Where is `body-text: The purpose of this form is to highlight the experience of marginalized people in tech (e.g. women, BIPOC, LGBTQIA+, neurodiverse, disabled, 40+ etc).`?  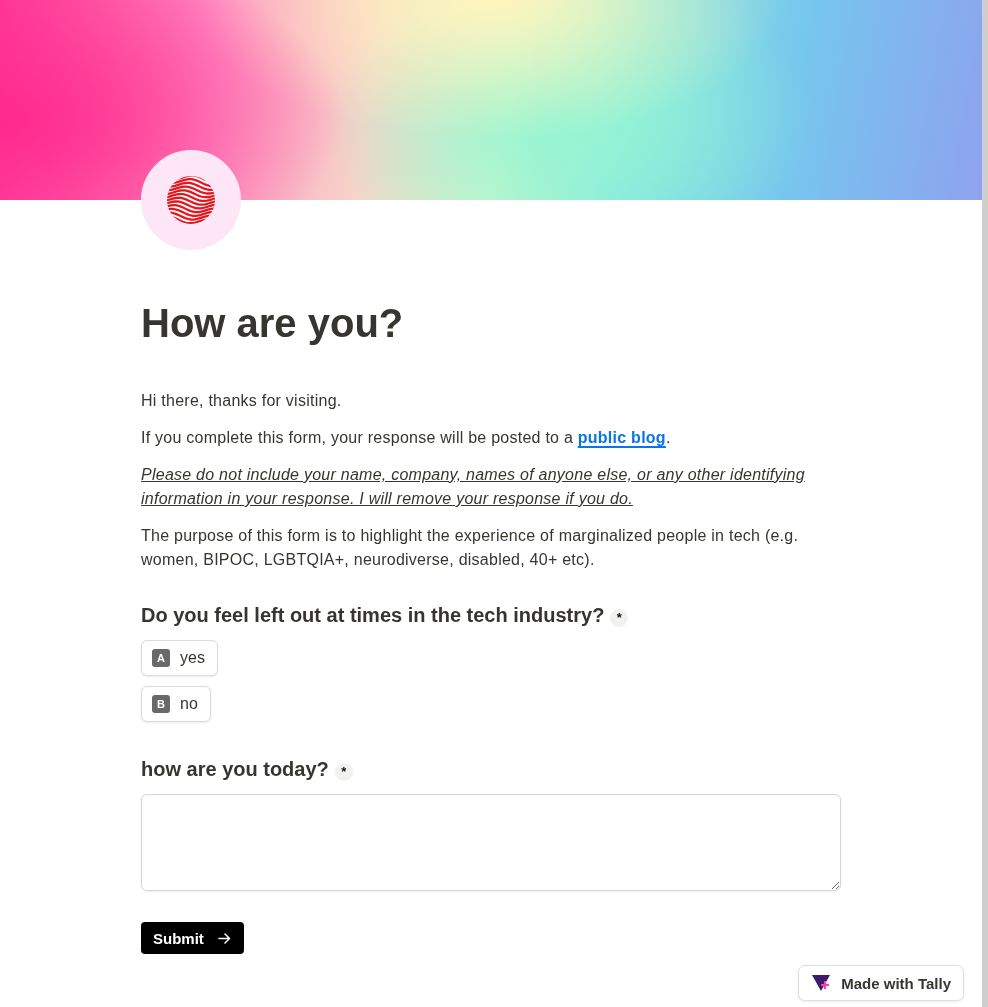
body-text: The purpose of this form is to highlight the experience of marginalized people in tech (e.g. women, BIPOC, LGBTQIA+, neurodiverse, disabled, 40+ etc). is located at coordinates (470, 548).